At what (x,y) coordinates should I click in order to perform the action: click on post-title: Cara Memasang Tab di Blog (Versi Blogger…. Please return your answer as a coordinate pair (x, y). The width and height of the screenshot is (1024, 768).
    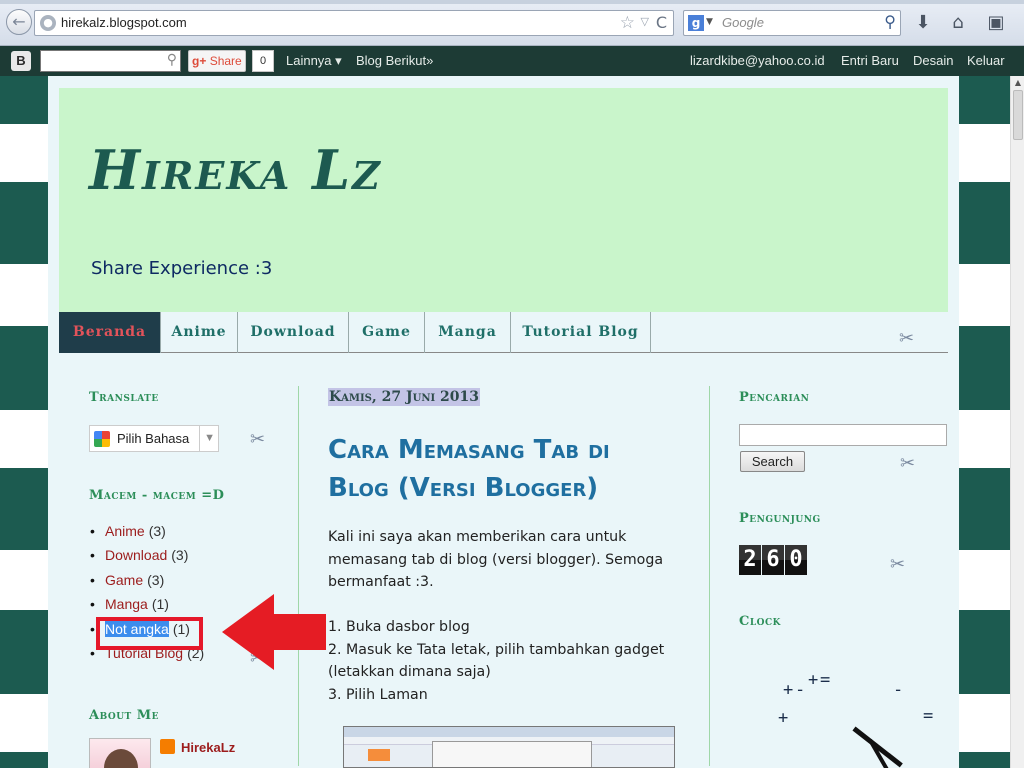
    Looking at the image, I should click on (500, 469).